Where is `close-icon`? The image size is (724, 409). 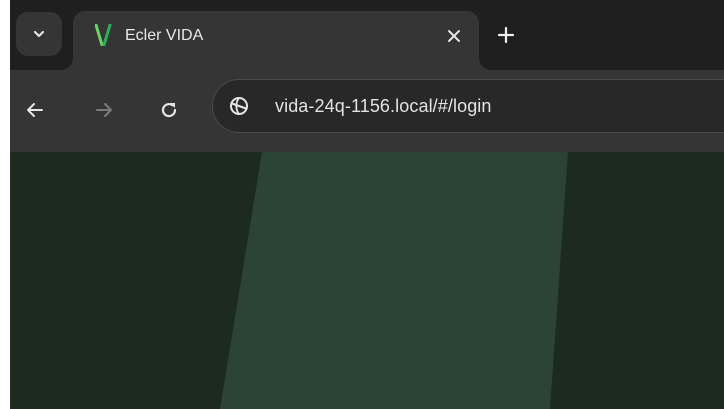
close-icon is located at coordinates (454, 36).